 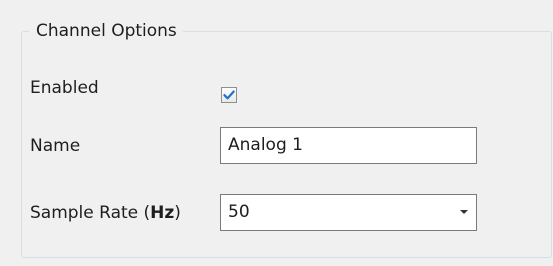 What do you see at coordinates (64, 88) in the screenshot?
I see `enabled-label: Enabled` at bounding box center [64, 88].